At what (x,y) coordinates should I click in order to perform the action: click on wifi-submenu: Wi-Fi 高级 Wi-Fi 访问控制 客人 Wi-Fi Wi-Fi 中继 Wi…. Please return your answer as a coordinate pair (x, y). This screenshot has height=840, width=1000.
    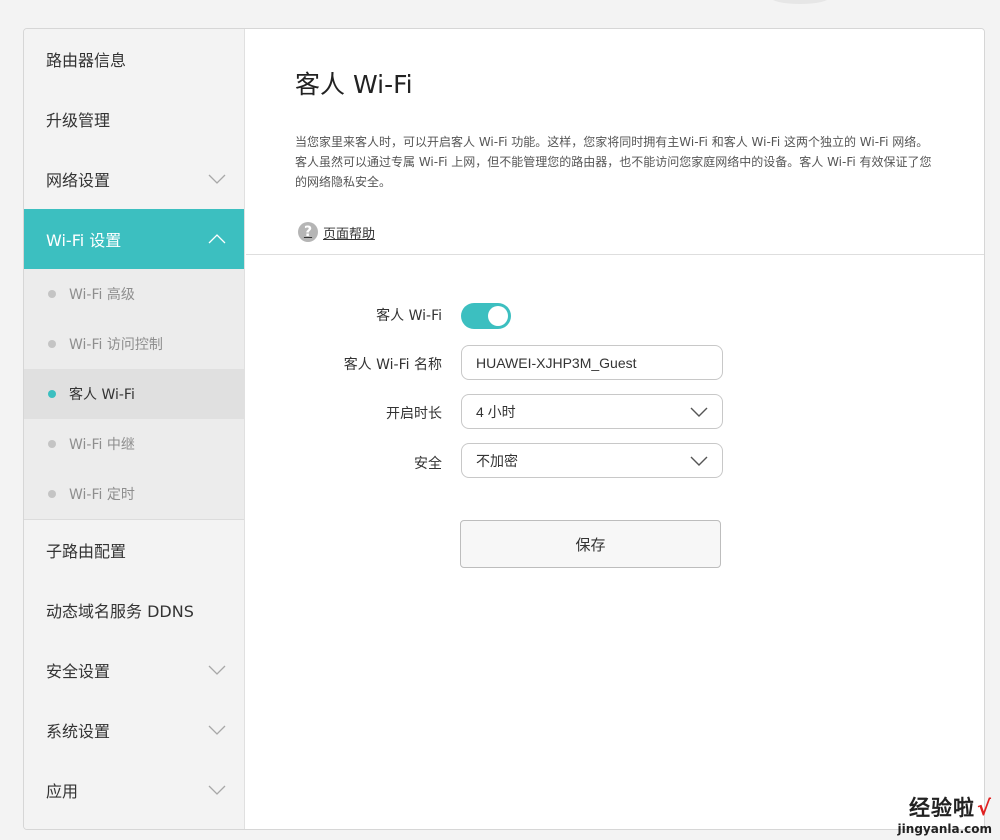
    Looking at the image, I should click on (134, 394).